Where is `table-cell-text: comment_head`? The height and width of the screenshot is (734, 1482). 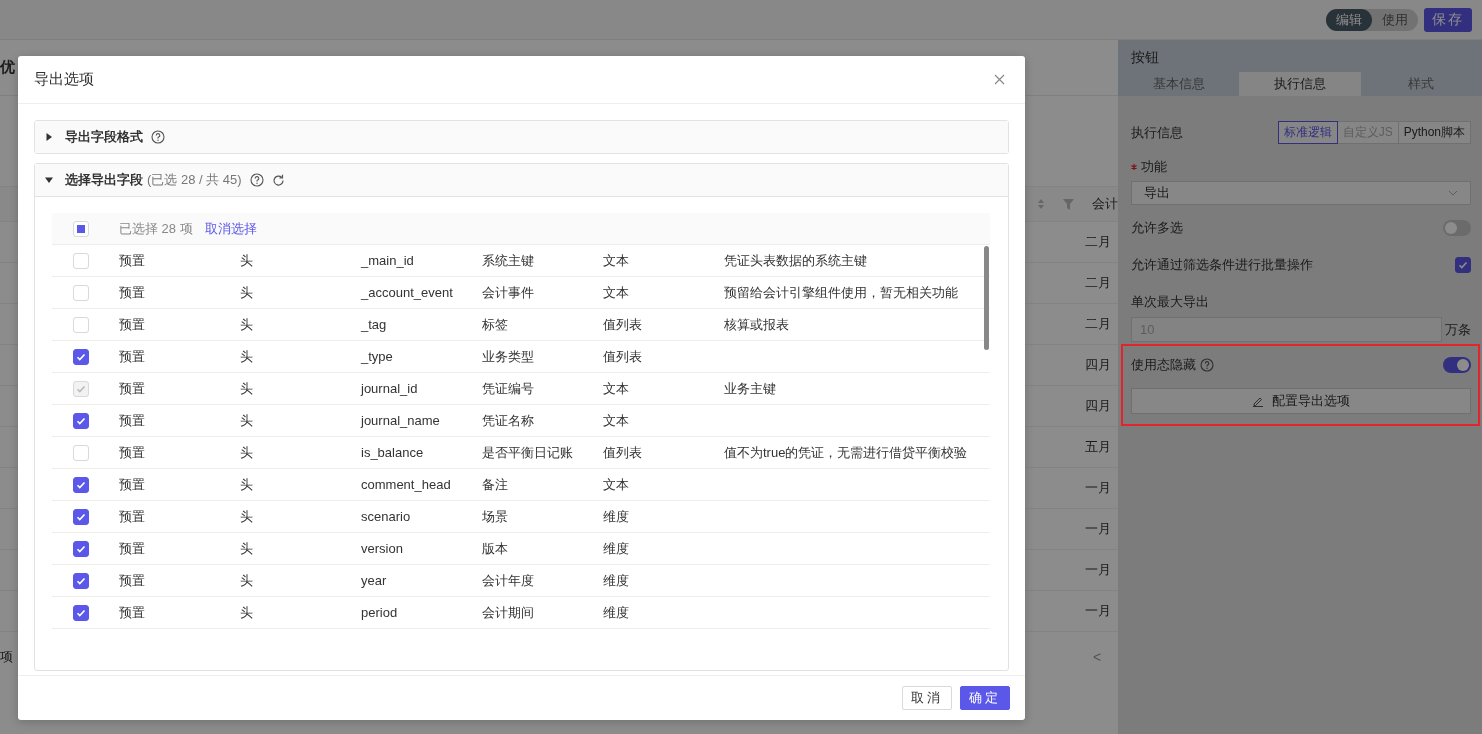
table-cell-text: comment_head is located at coordinates (406, 484).